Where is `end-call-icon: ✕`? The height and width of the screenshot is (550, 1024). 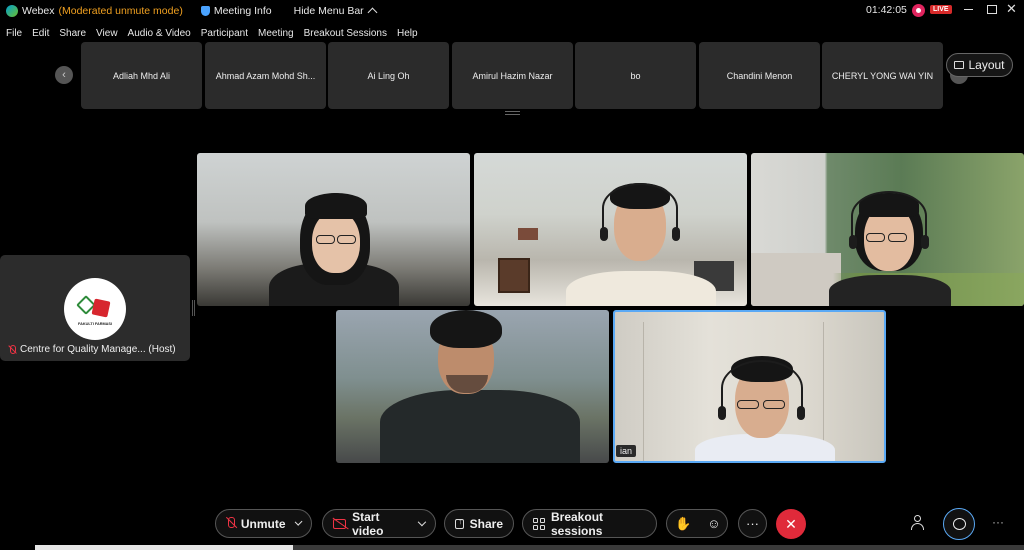
end-call-icon: ✕ is located at coordinates (791, 524).